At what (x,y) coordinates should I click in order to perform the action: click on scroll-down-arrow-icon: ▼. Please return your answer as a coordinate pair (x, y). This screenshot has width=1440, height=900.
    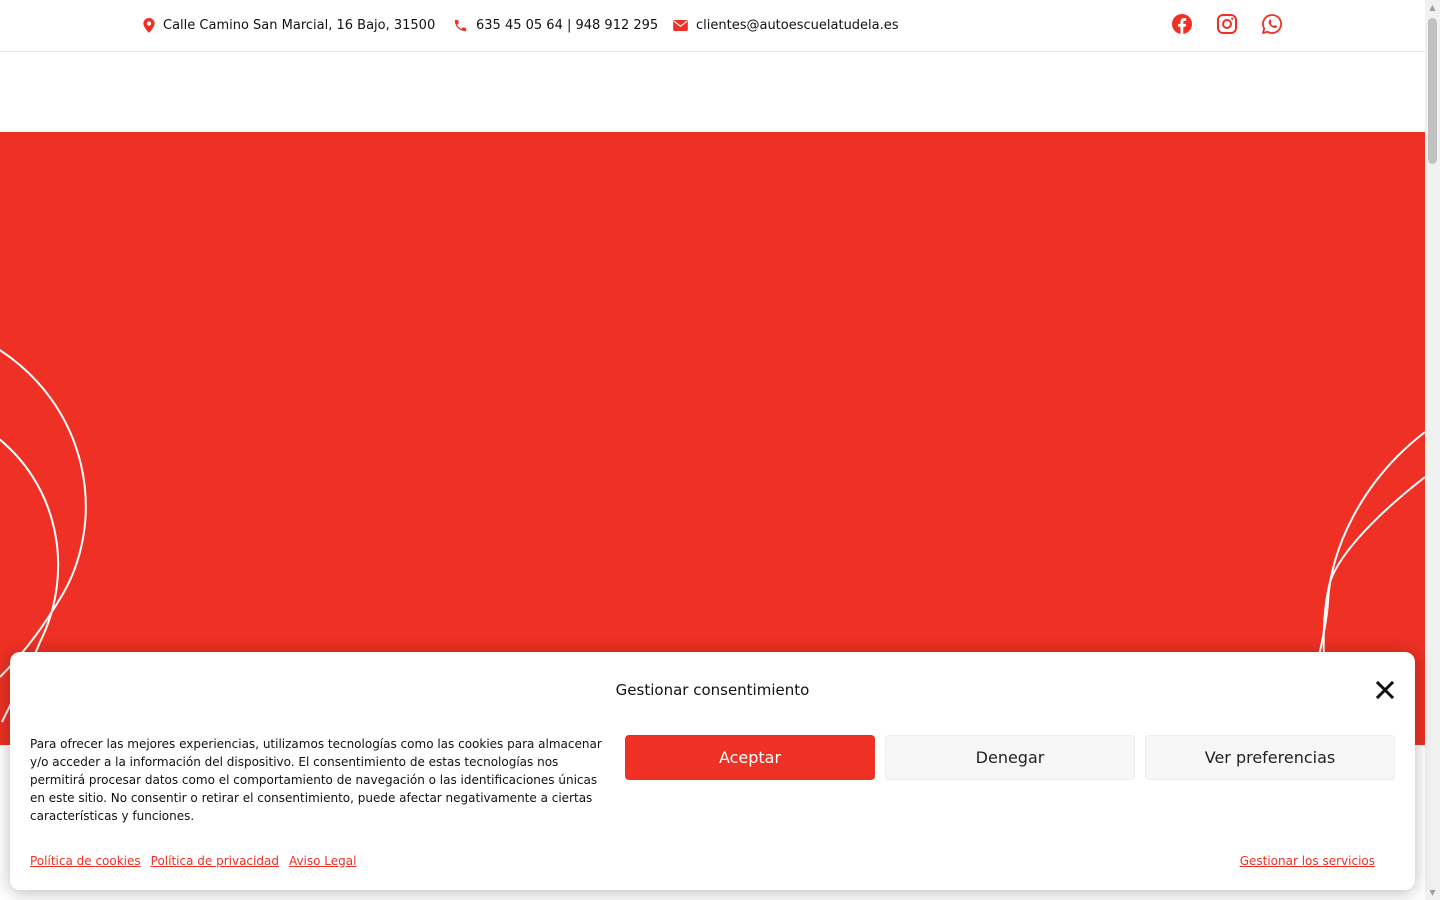
    Looking at the image, I should click on (1432, 892).